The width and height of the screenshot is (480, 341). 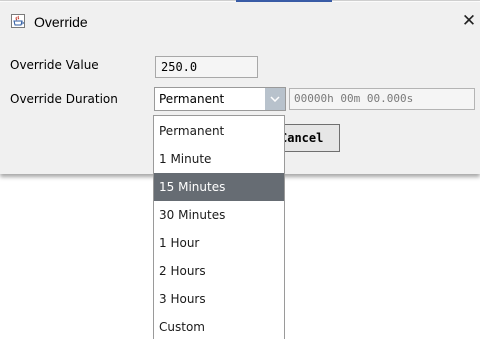 I want to click on dropdown-option-permanent: Permanent, so click(x=219, y=131).